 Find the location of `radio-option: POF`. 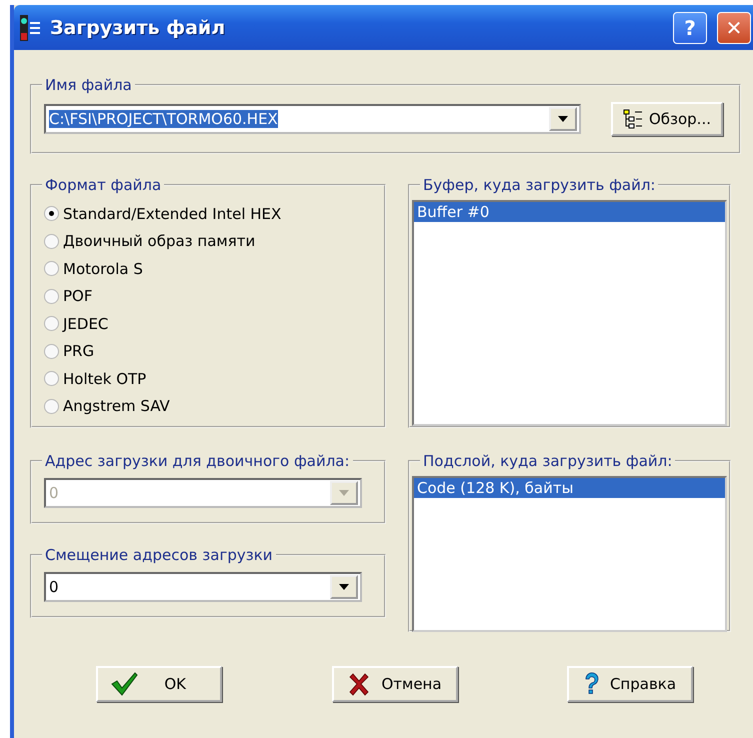

radio-option: POF is located at coordinates (208, 296).